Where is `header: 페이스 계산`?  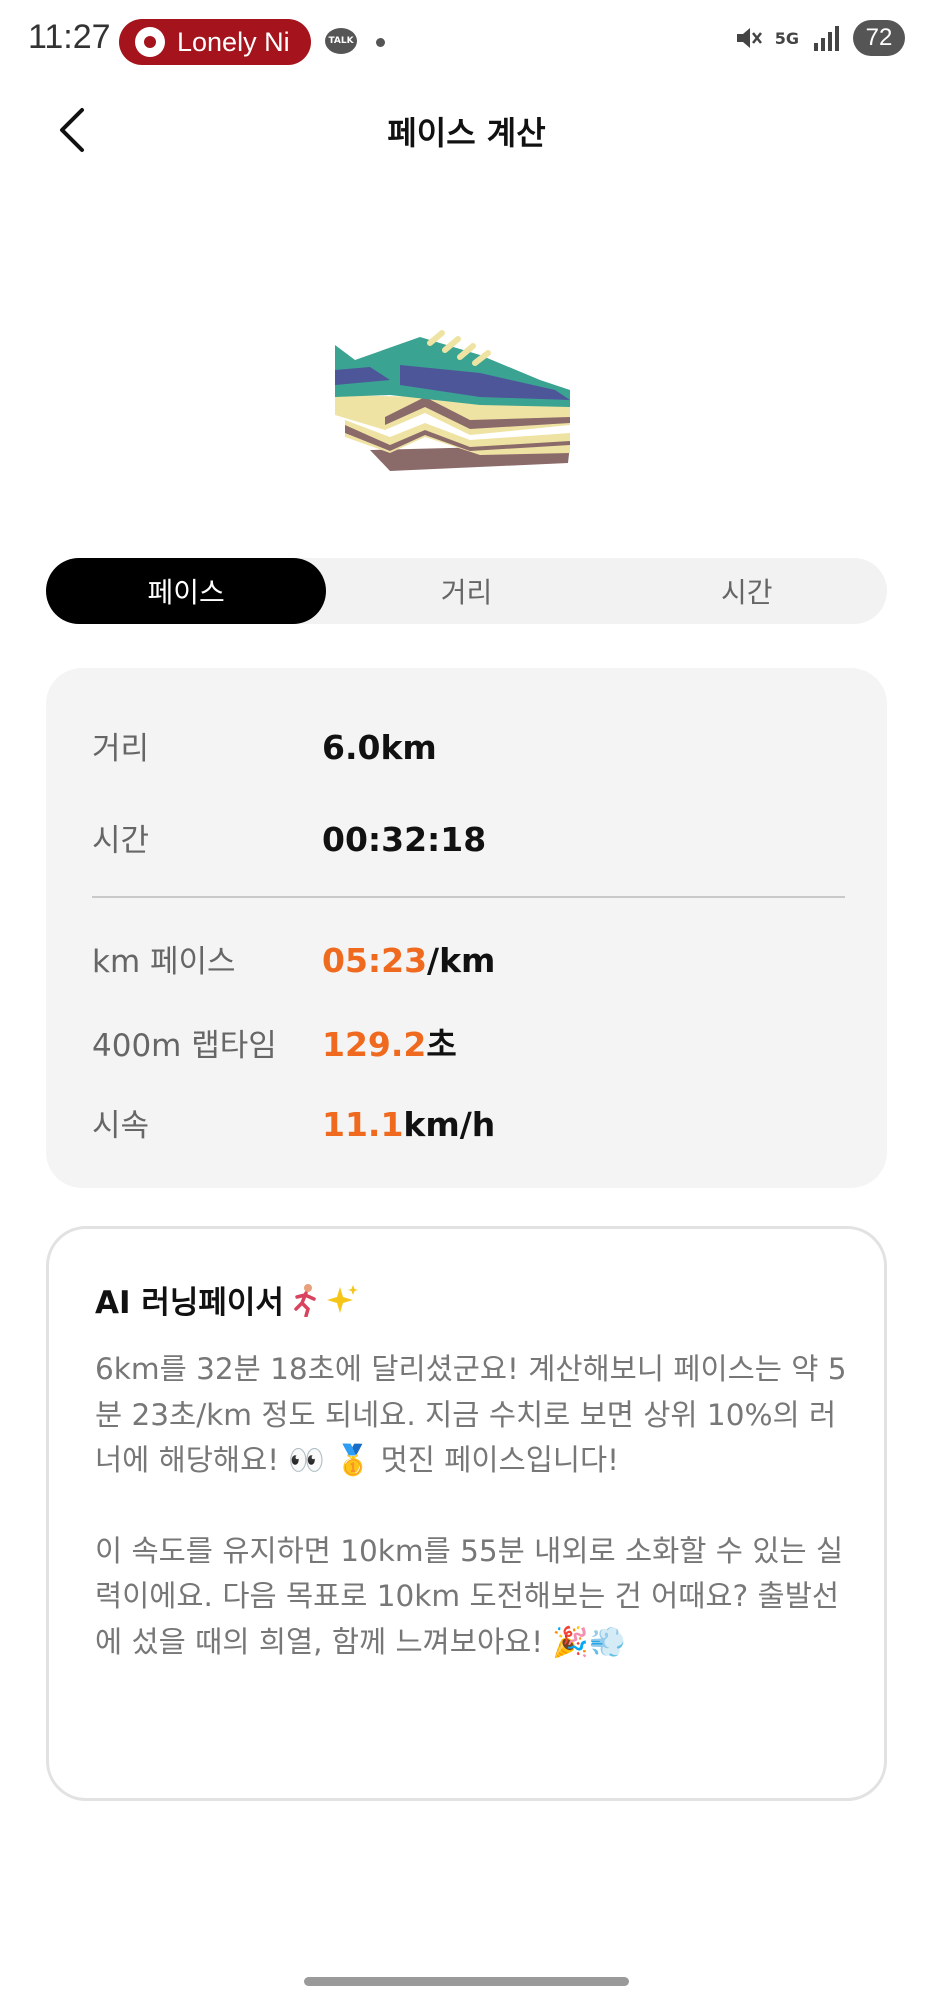
header: 페이스 계산 is located at coordinates (466, 130).